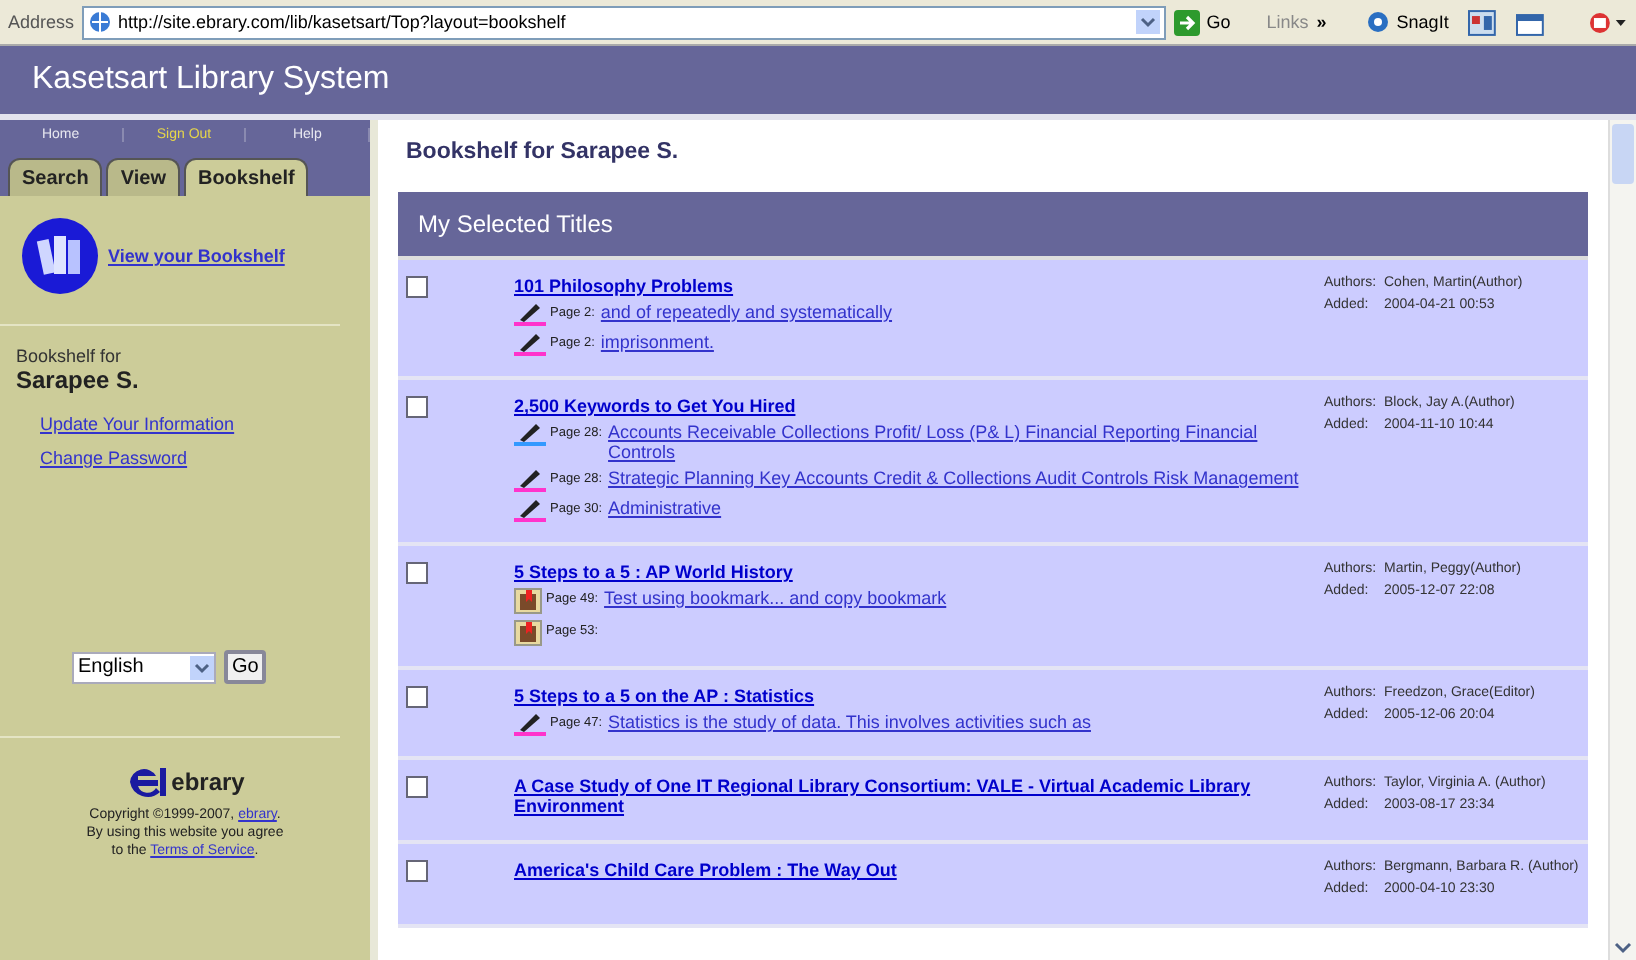 This screenshot has height=960, width=1636. Describe the element at coordinates (1287, 22) in the screenshot. I see `links-label: Links` at that location.